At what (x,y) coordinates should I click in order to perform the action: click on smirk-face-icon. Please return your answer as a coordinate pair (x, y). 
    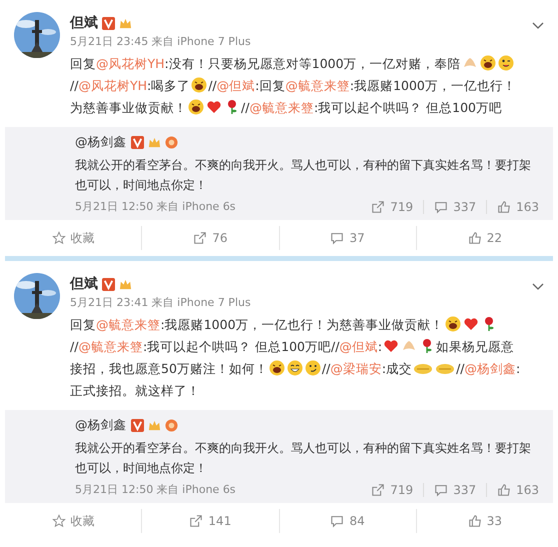
    Looking at the image, I should click on (312, 368).